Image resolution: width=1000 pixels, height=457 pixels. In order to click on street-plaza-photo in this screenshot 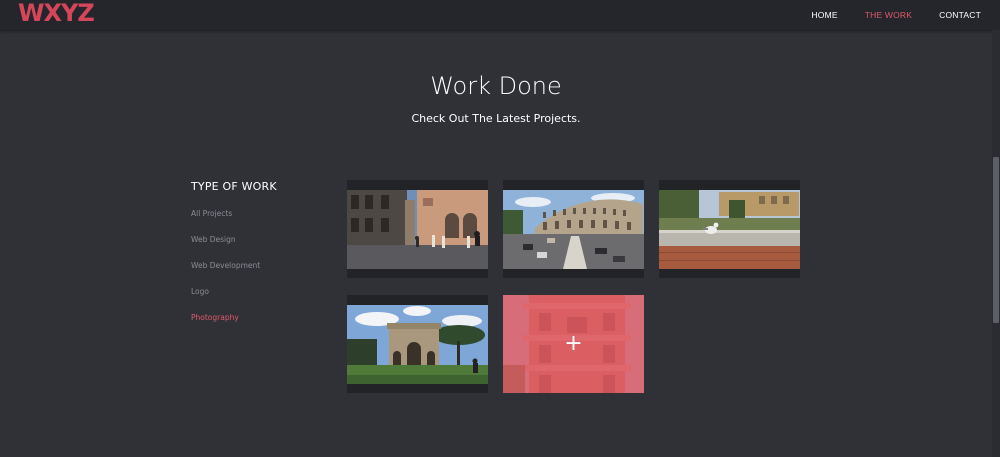, I will do `click(417, 229)`.